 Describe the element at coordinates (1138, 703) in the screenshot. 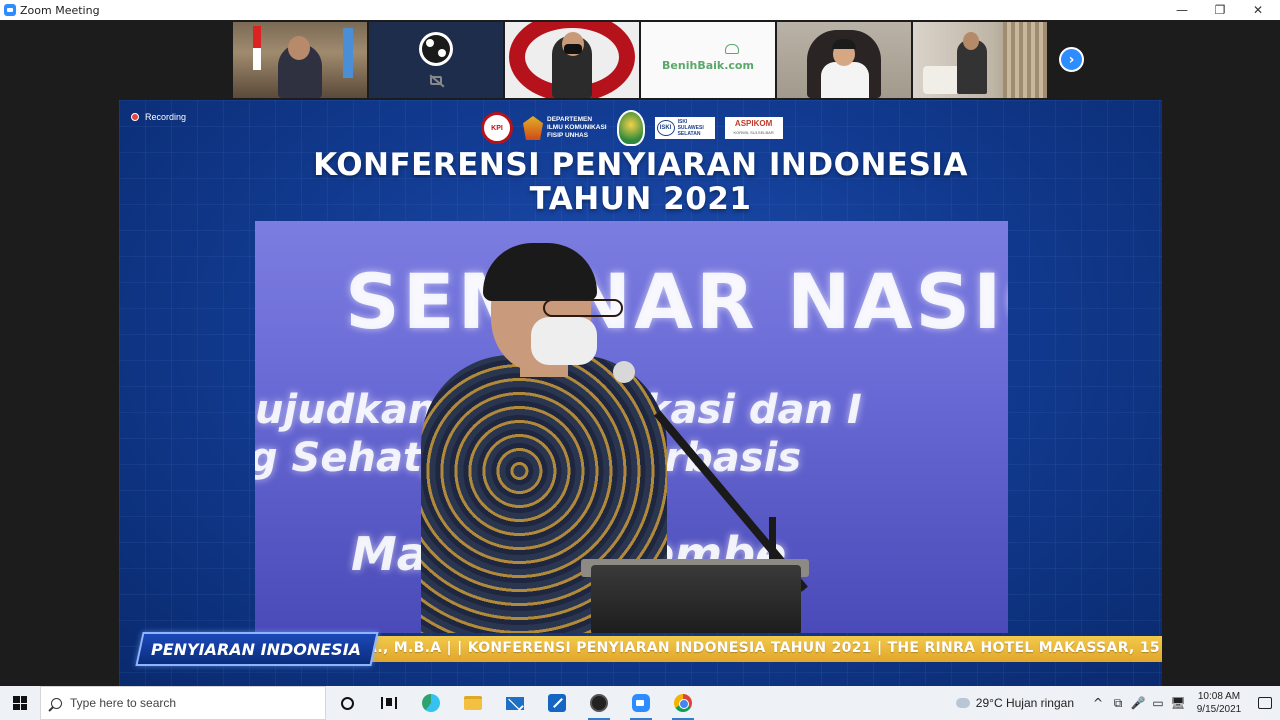

I see `microphone-tray-icon: 🎤` at that location.